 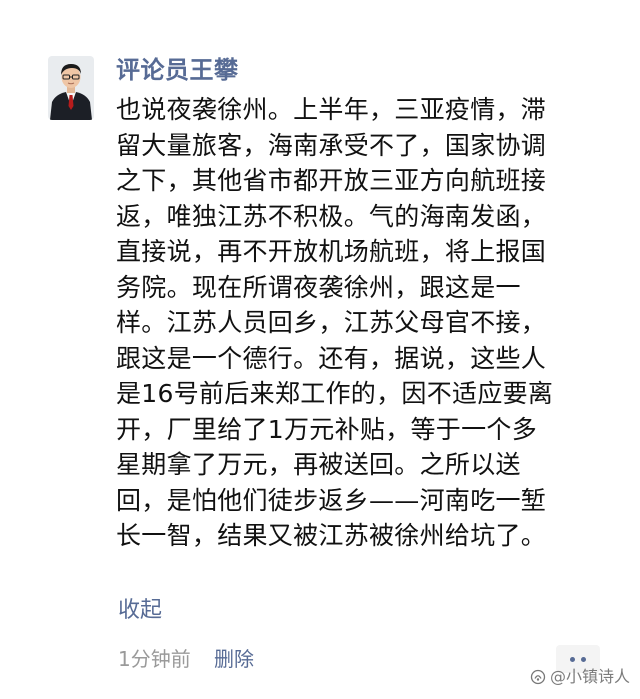 I want to click on post-text-line: 务院。现在所谓夜袭徐州，跟这是一, so click(x=318, y=287).